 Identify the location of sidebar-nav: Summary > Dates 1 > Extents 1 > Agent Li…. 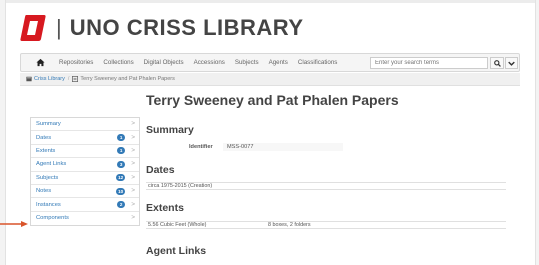
(85, 172).